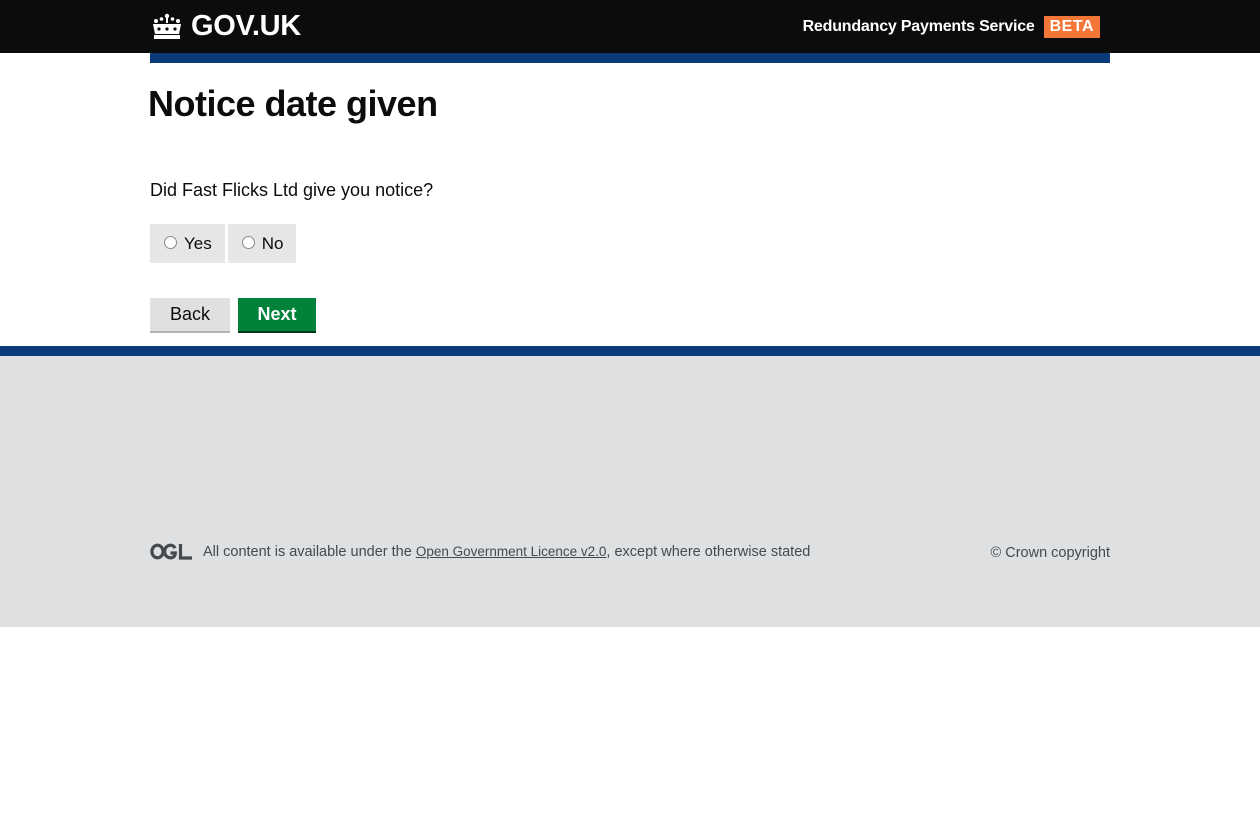  What do you see at coordinates (190, 314) in the screenshot?
I see `back-button: Back` at bounding box center [190, 314].